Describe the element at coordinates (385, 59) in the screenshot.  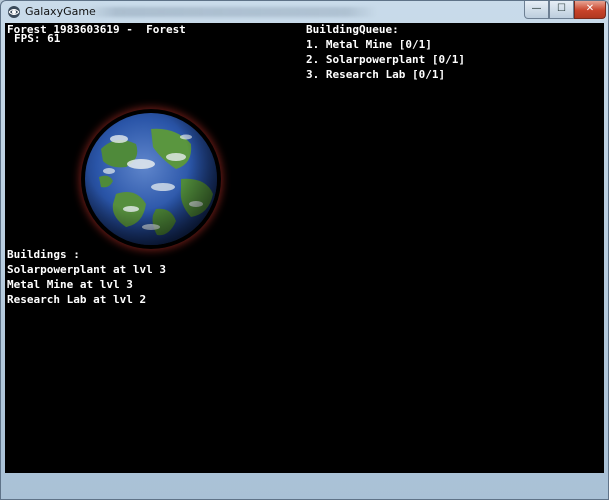
I see `queue-item: 2. Solarpowerplant [0/1]` at that location.